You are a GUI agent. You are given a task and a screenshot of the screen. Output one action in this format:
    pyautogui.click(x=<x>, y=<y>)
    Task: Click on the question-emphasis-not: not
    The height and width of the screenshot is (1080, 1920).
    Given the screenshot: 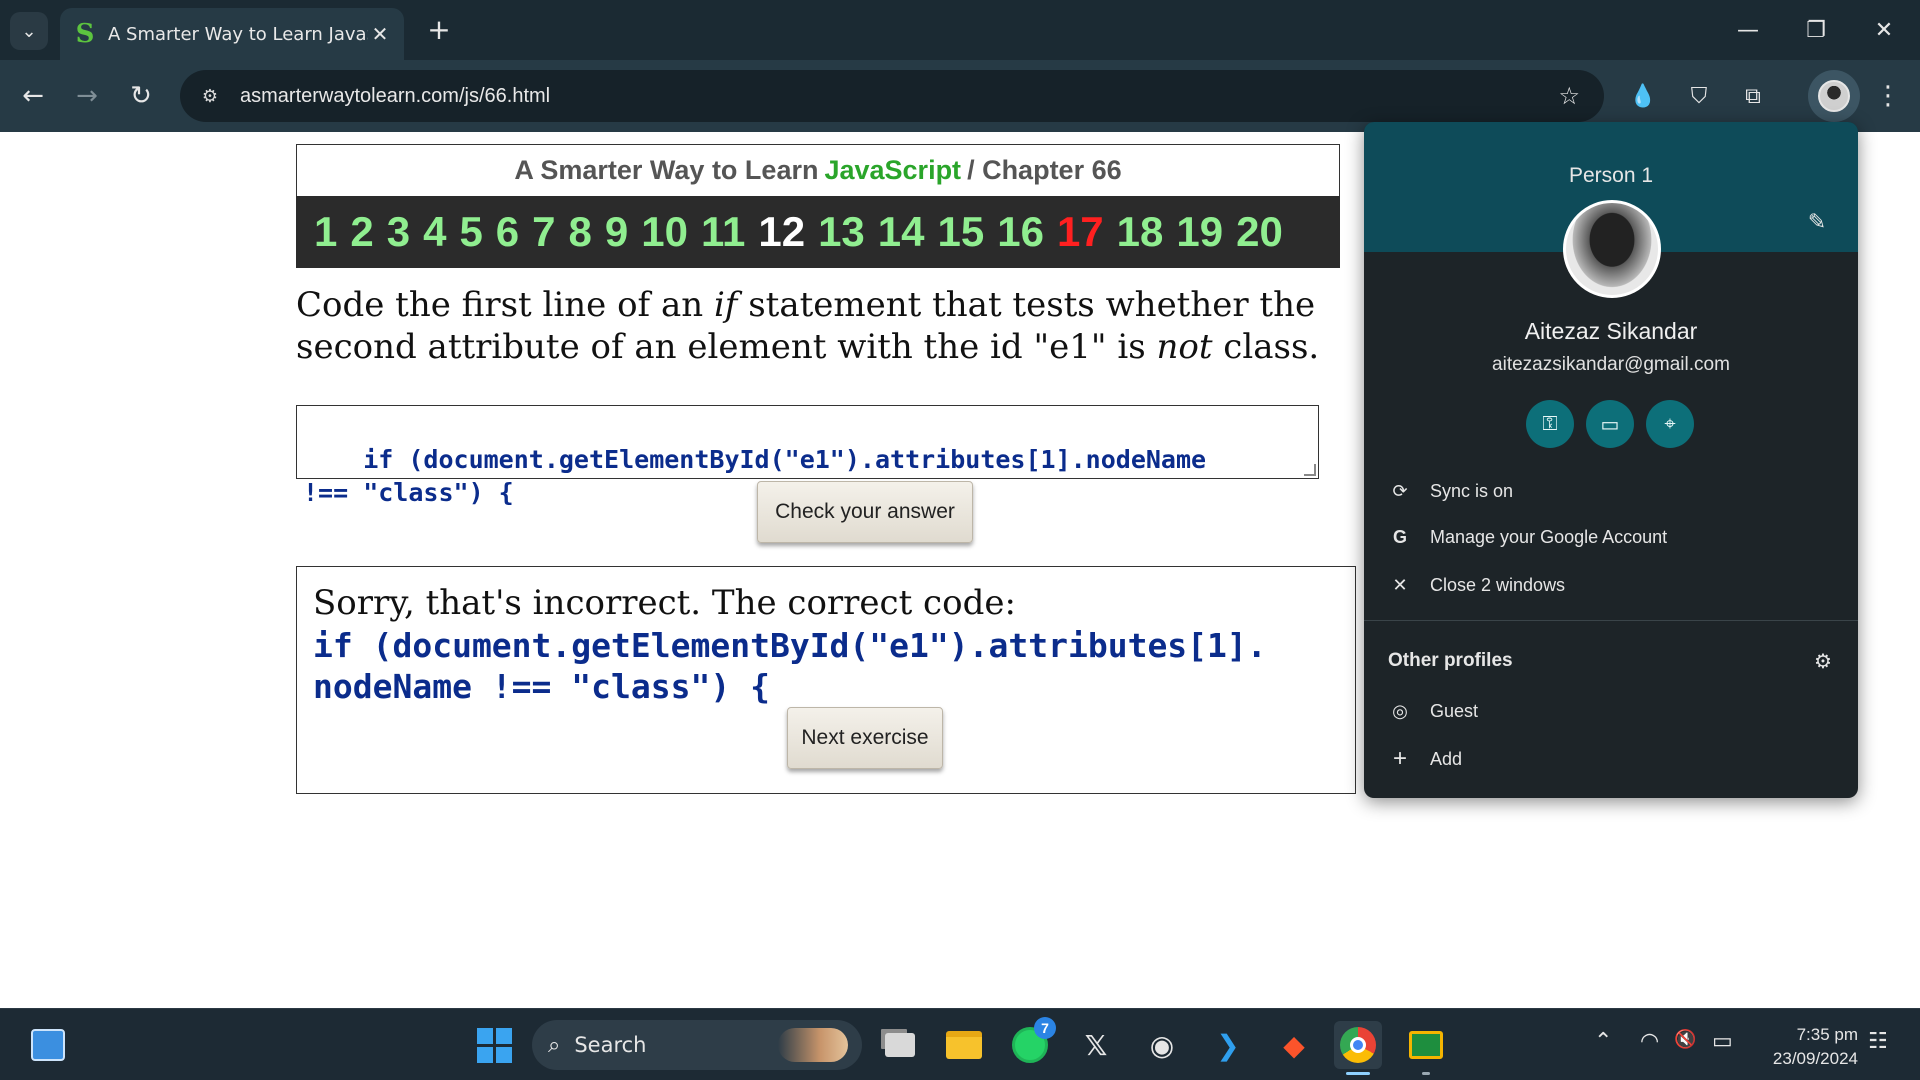 What is the action you would take?
    pyautogui.click(x=1184, y=347)
    